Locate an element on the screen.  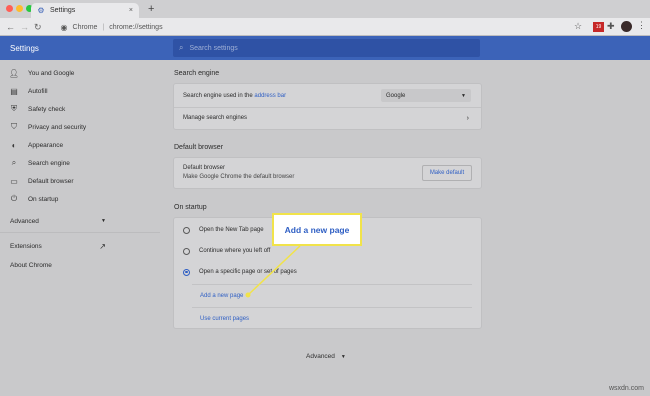
sidebar-item-about: About Chrome is located at coordinates (31, 265).